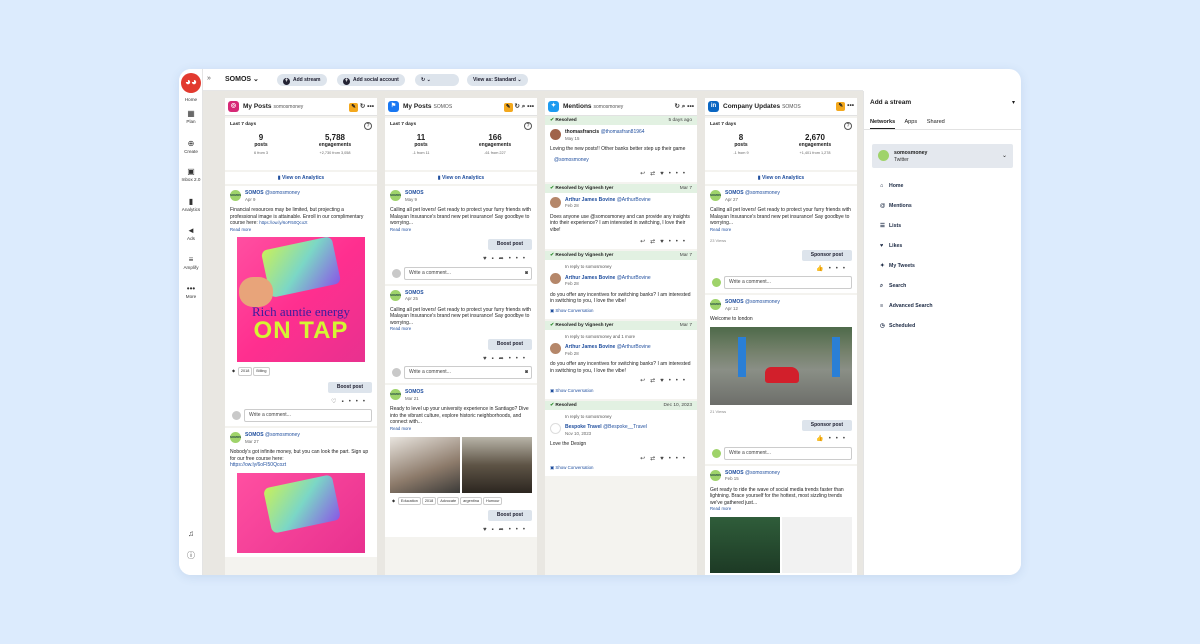 The width and height of the screenshot is (1200, 644). Describe the element at coordinates (301, 512) in the screenshot. I see `promo-image` at that location.